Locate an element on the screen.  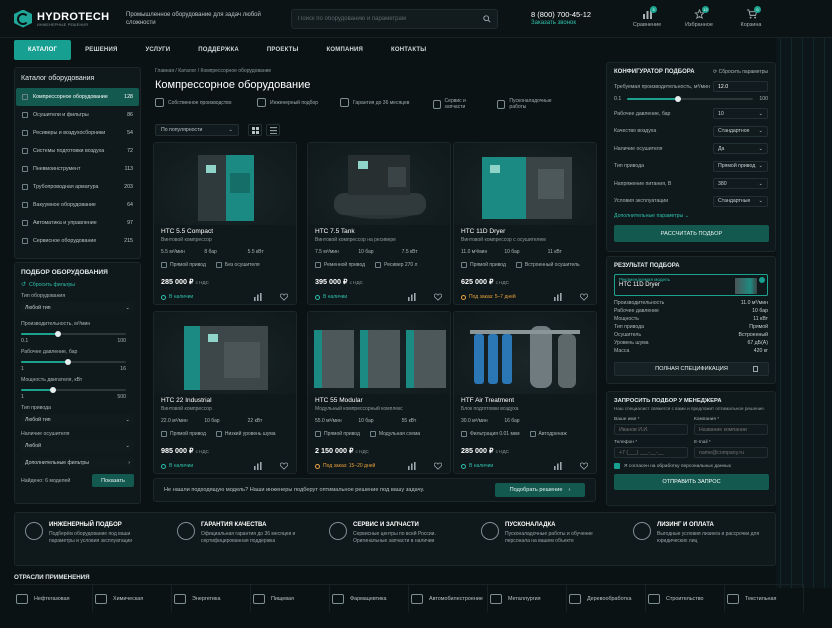
email-input is located at coordinates (731, 452).